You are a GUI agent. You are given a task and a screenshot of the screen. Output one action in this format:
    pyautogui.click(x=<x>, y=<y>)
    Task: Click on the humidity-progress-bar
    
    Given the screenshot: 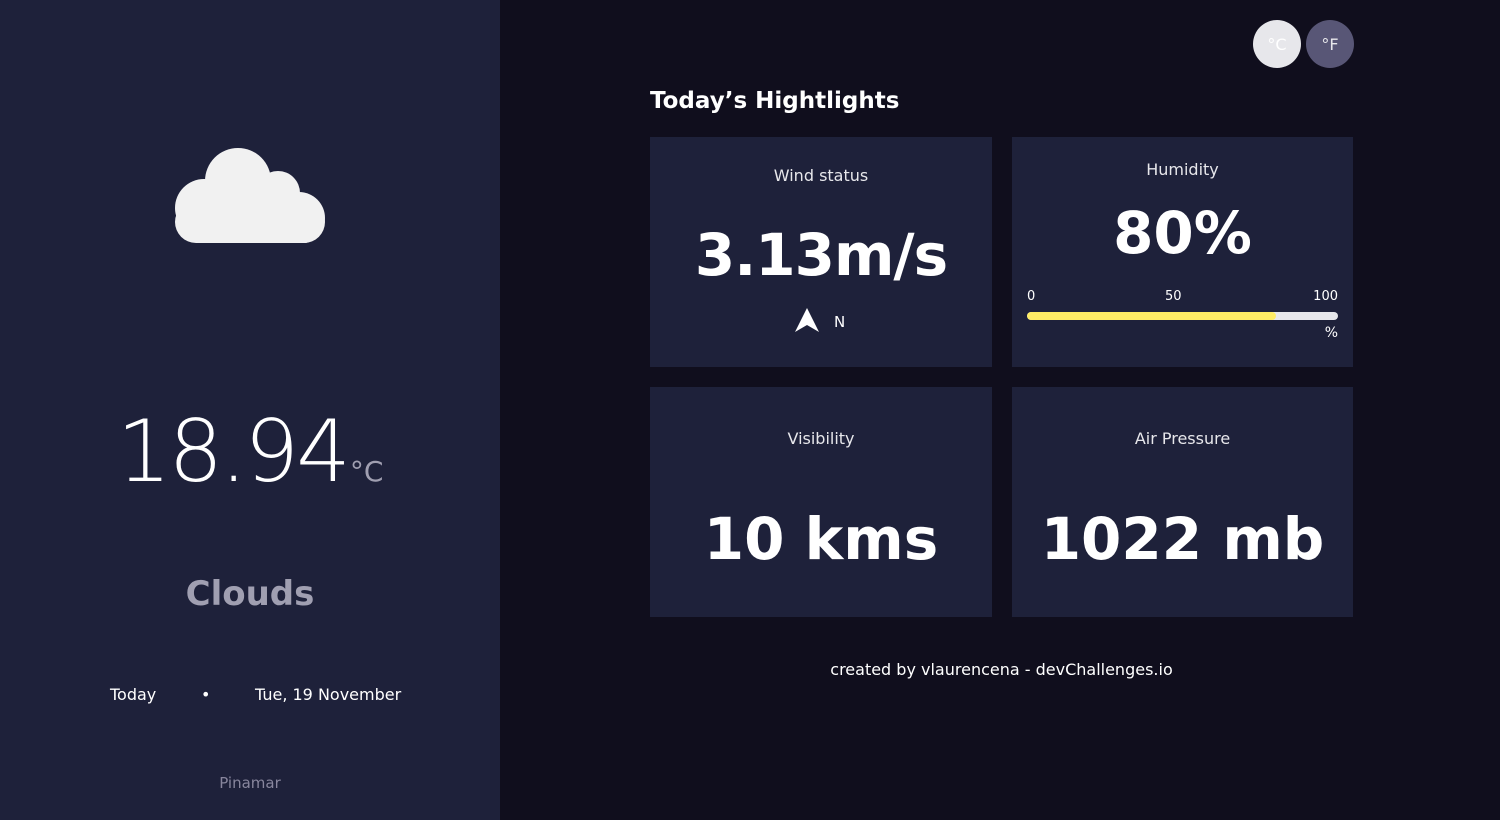 What is the action you would take?
    pyautogui.click(x=1182, y=316)
    